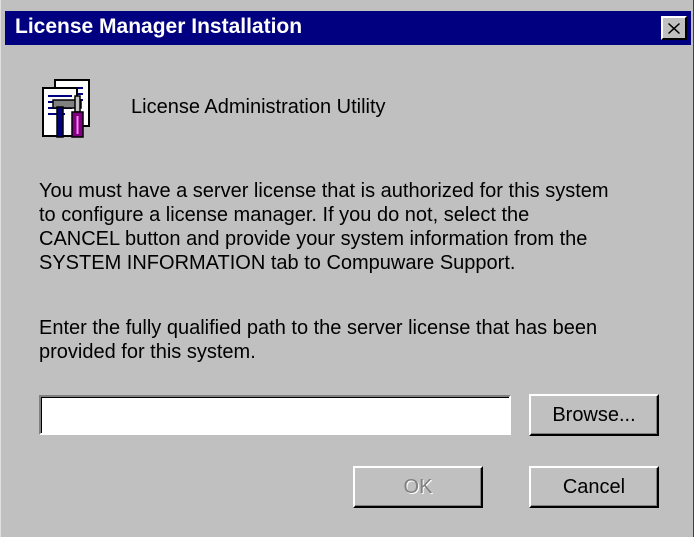 This screenshot has height=537, width=696. Describe the element at coordinates (348, 28) in the screenshot. I see `title-bar: License Manager Installation` at that location.